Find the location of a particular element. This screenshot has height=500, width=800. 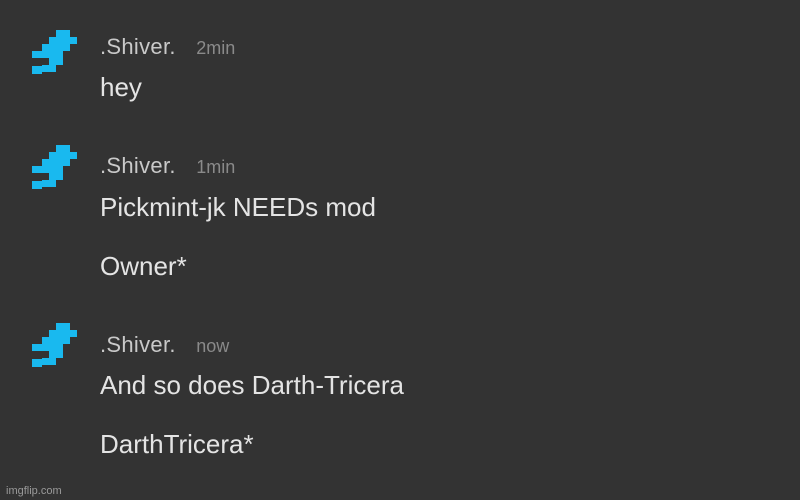

message-text: Owner* is located at coordinates (143, 266).